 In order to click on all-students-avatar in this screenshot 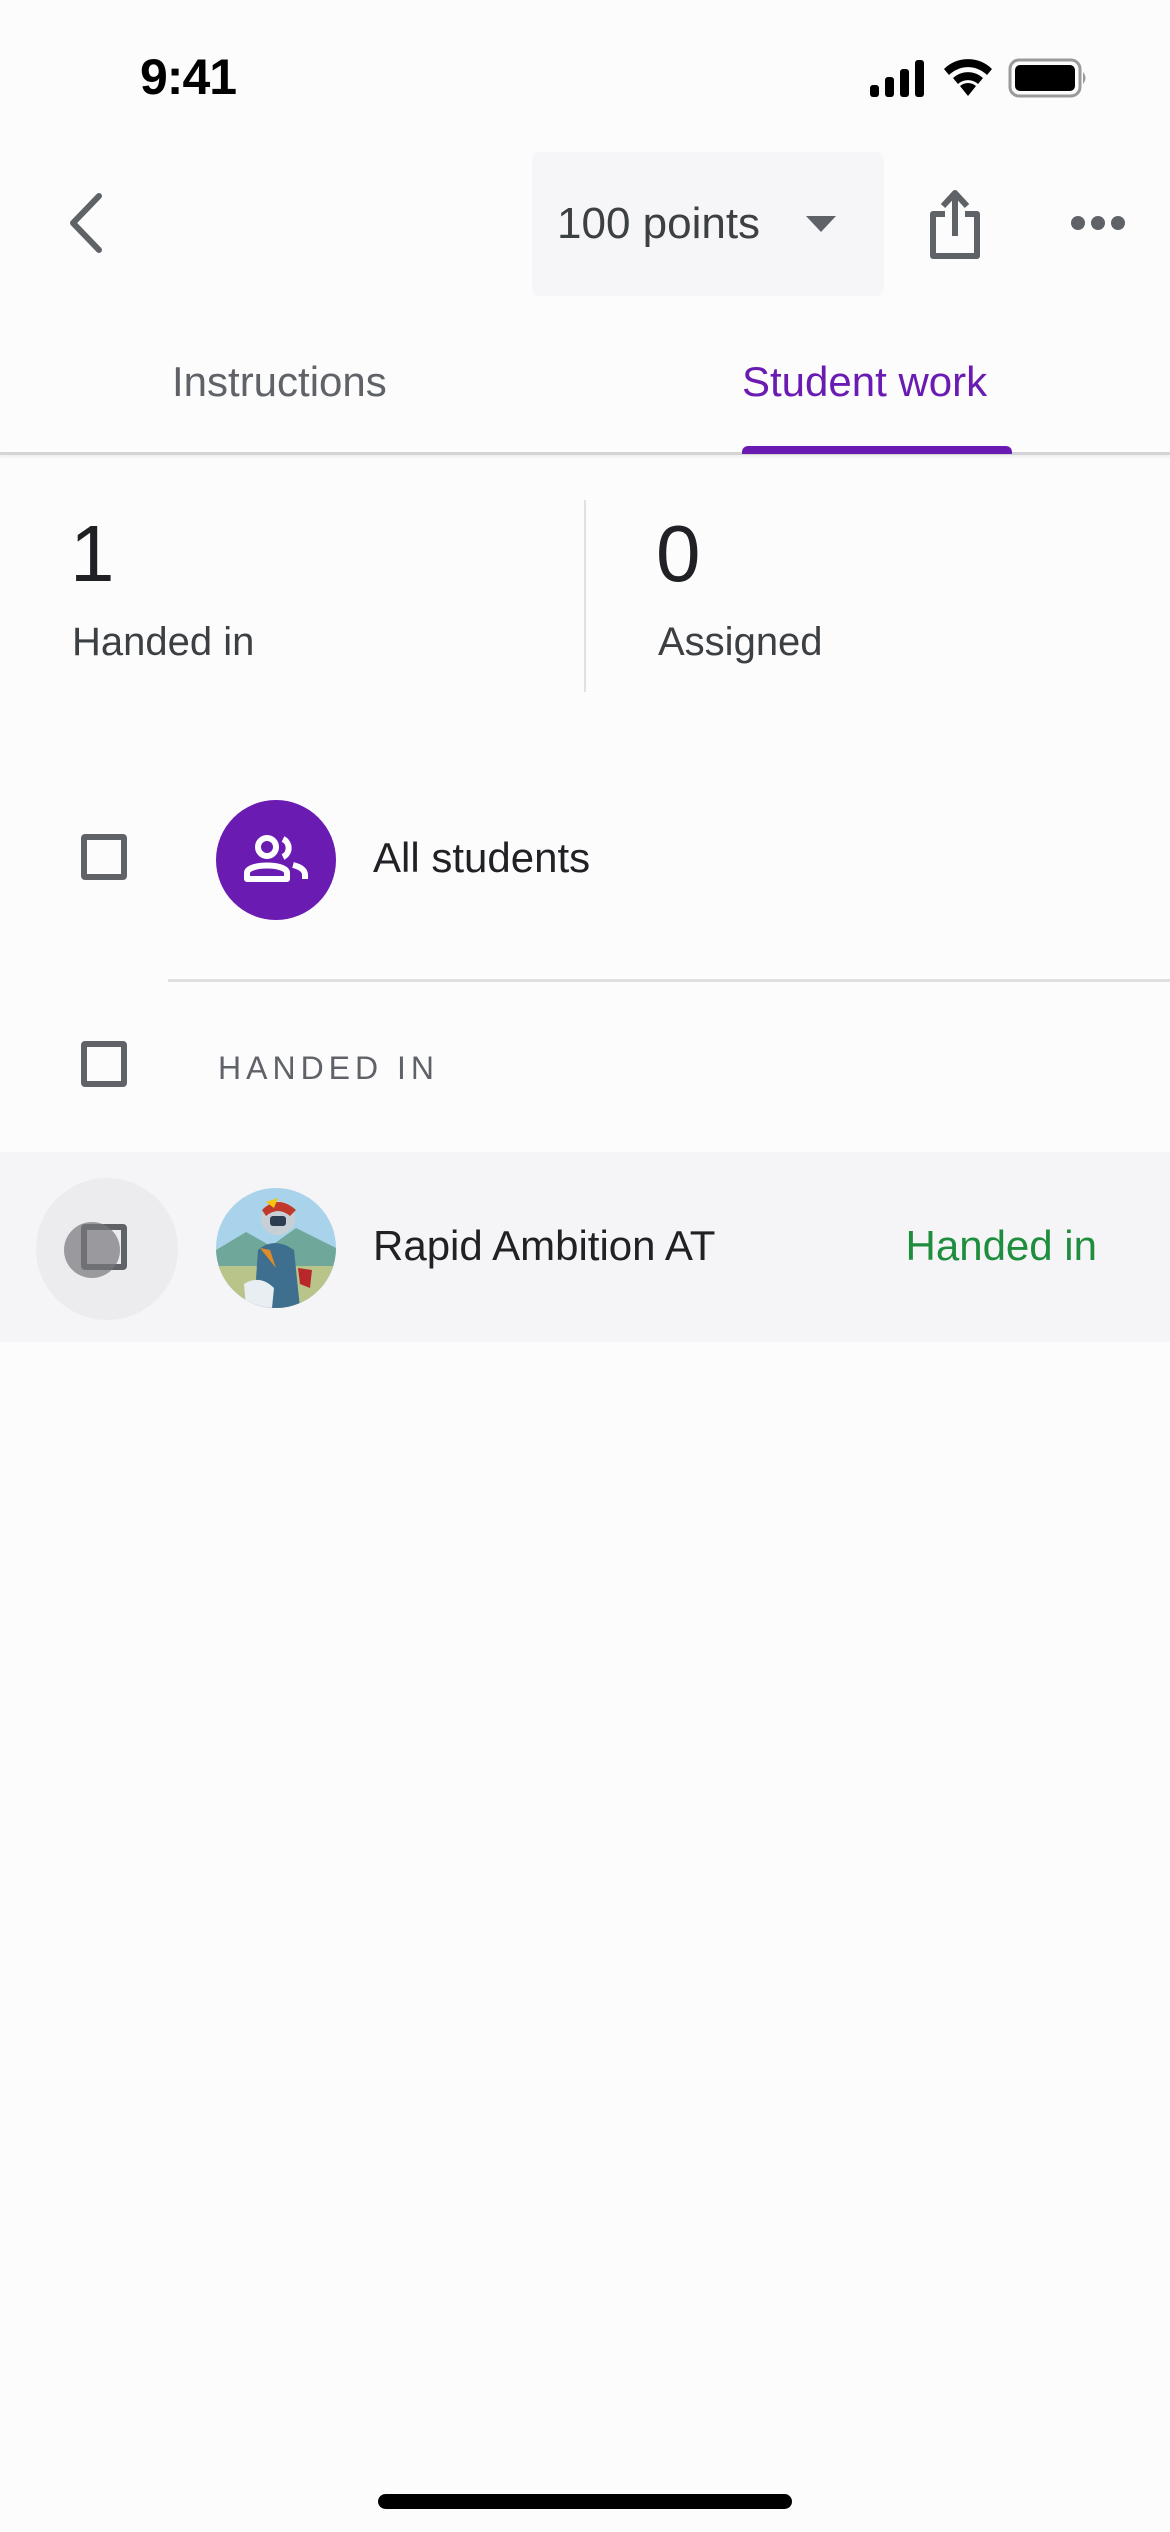, I will do `click(276, 860)`.